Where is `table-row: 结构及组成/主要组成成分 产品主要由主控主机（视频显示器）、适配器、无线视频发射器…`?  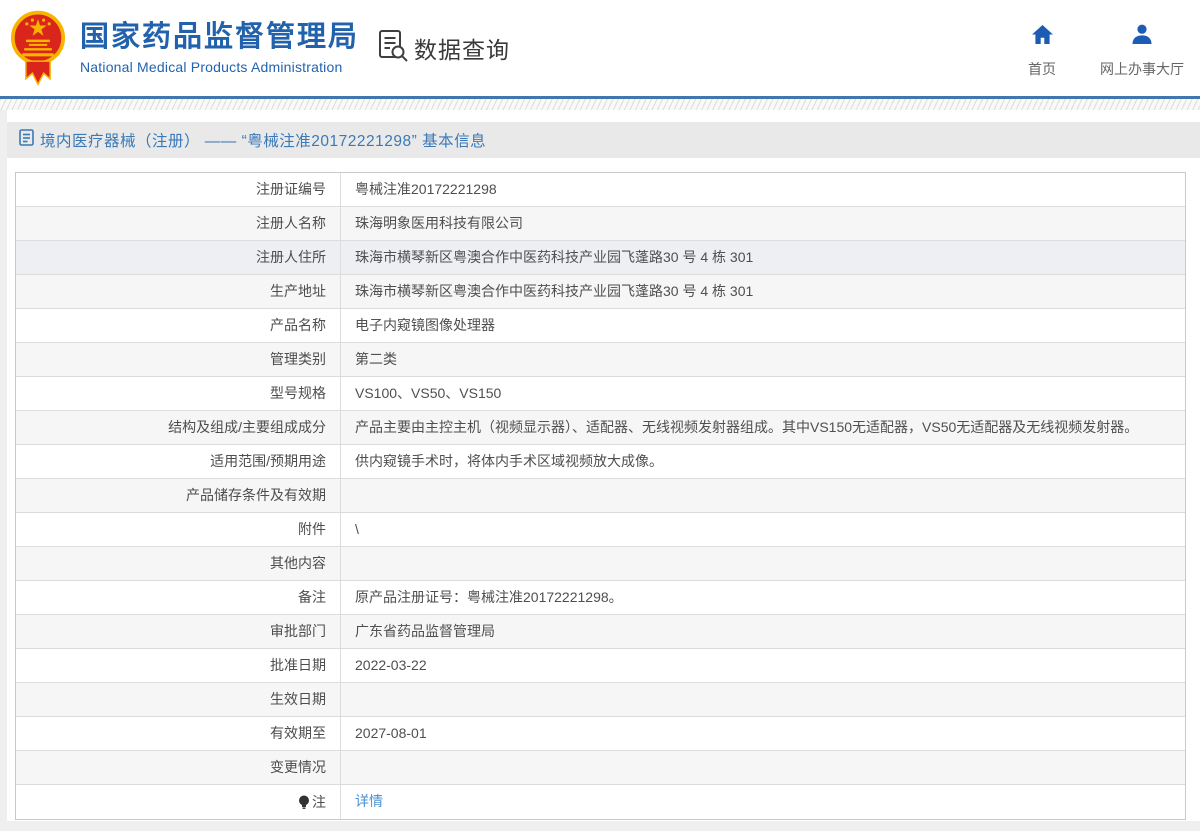
table-row: 结构及组成/主要组成成分 产品主要由主控主机（视频显示器）、适配器、无线视频发射器… is located at coordinates (600, 428).